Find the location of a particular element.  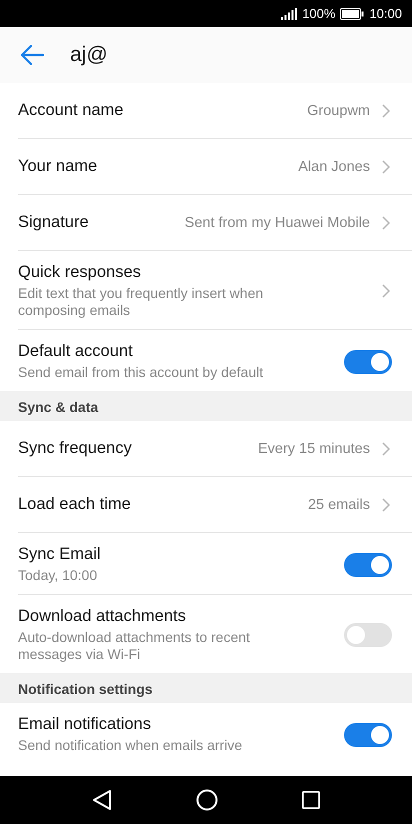

row-title: Your name is located at coordinates (58, 166).